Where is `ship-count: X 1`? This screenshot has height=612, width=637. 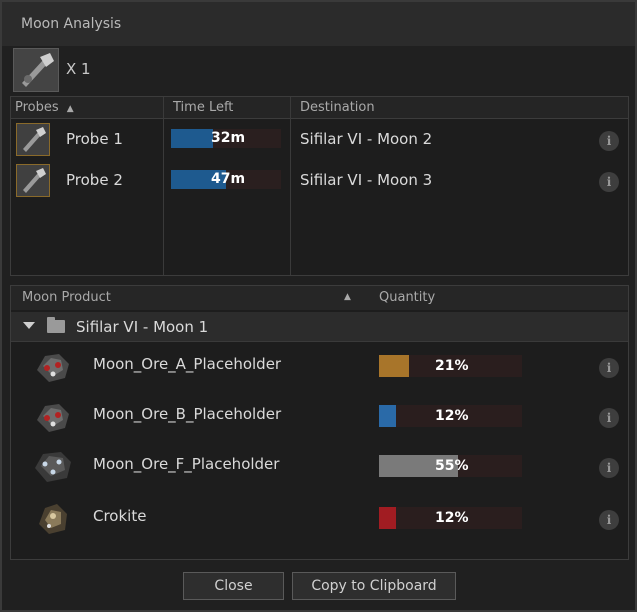 ship-count: X 1 is located at coordinates (78, 69).